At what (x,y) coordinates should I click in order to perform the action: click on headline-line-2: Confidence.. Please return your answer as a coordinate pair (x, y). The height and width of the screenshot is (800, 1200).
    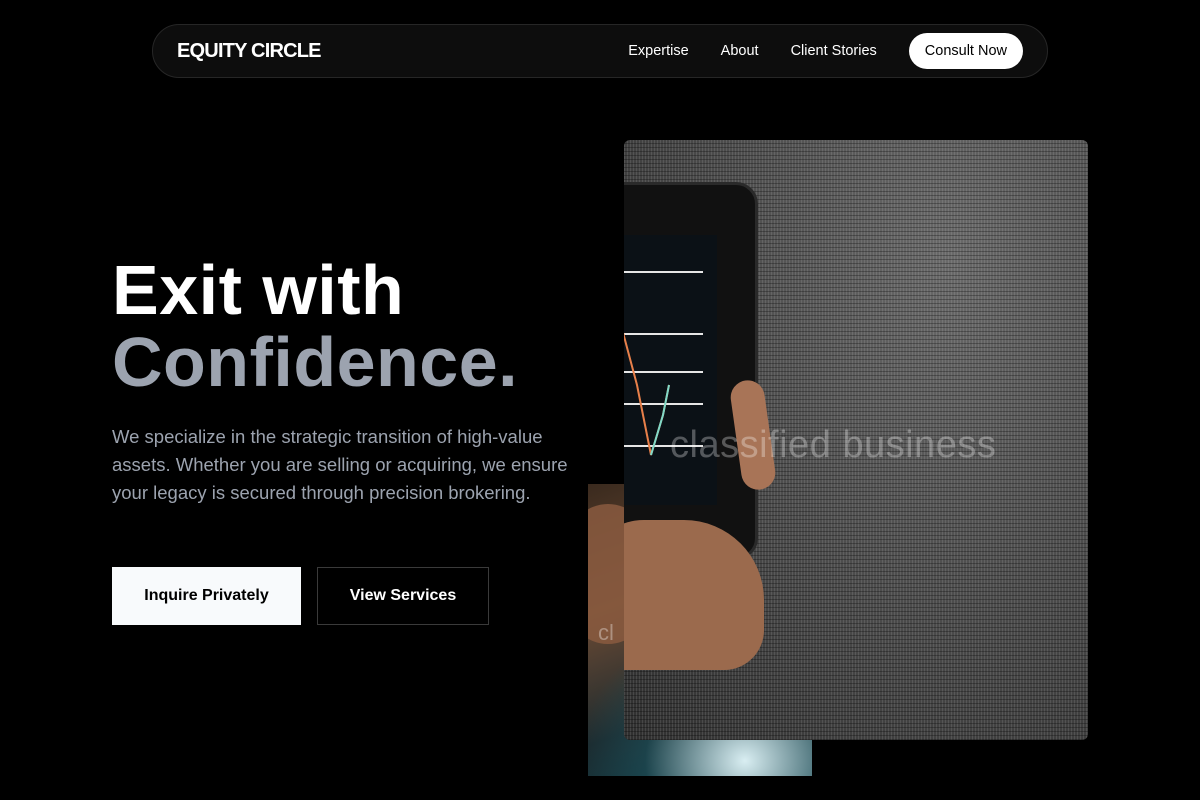
    Looking at the image, I should click on (315, 362).